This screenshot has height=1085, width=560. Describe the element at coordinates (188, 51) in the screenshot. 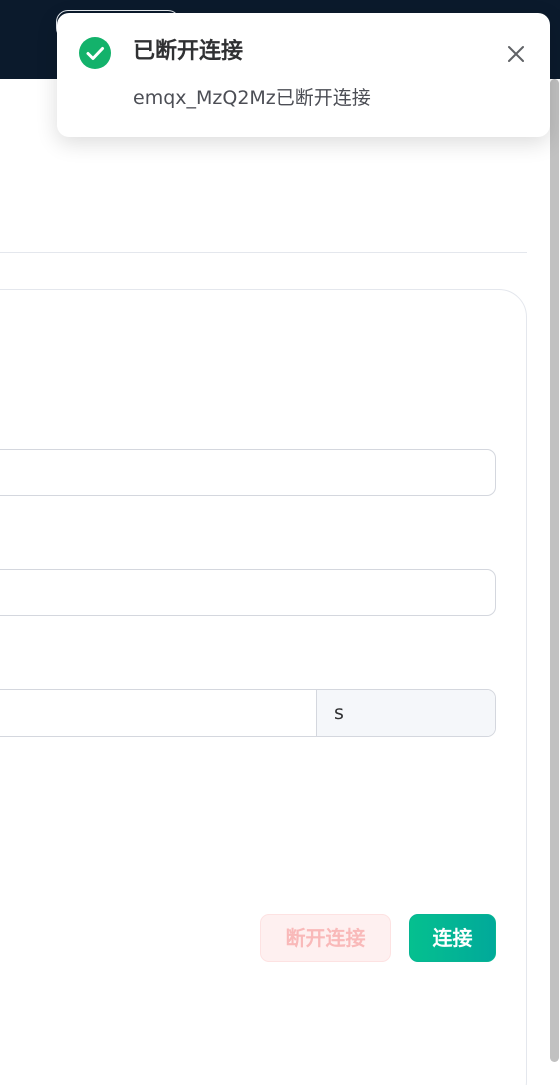

I see `toast-title: 已断开连接` at that location.